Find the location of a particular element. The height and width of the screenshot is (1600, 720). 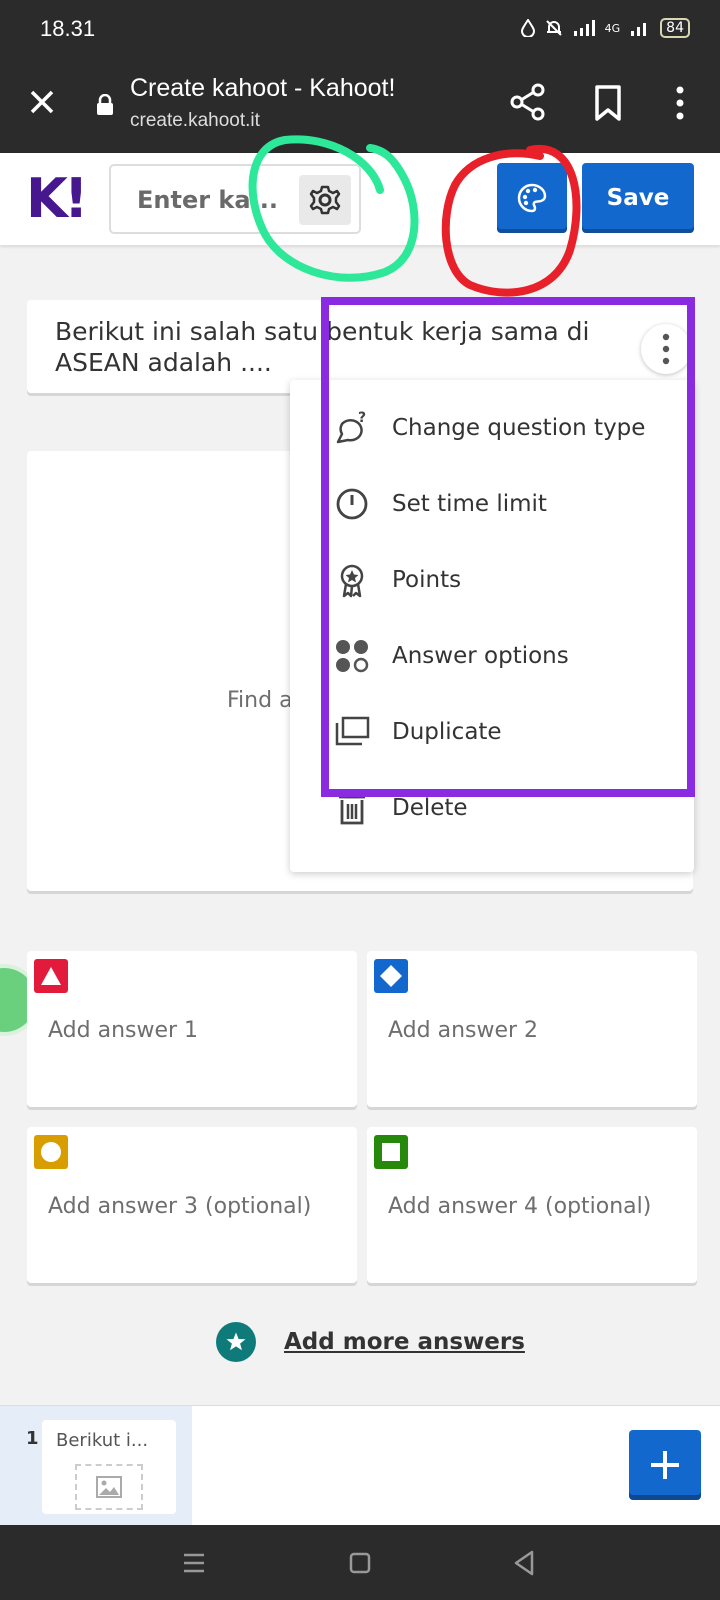

answer-card-2: Add answer 2 is located at coordinates (532, 1029).